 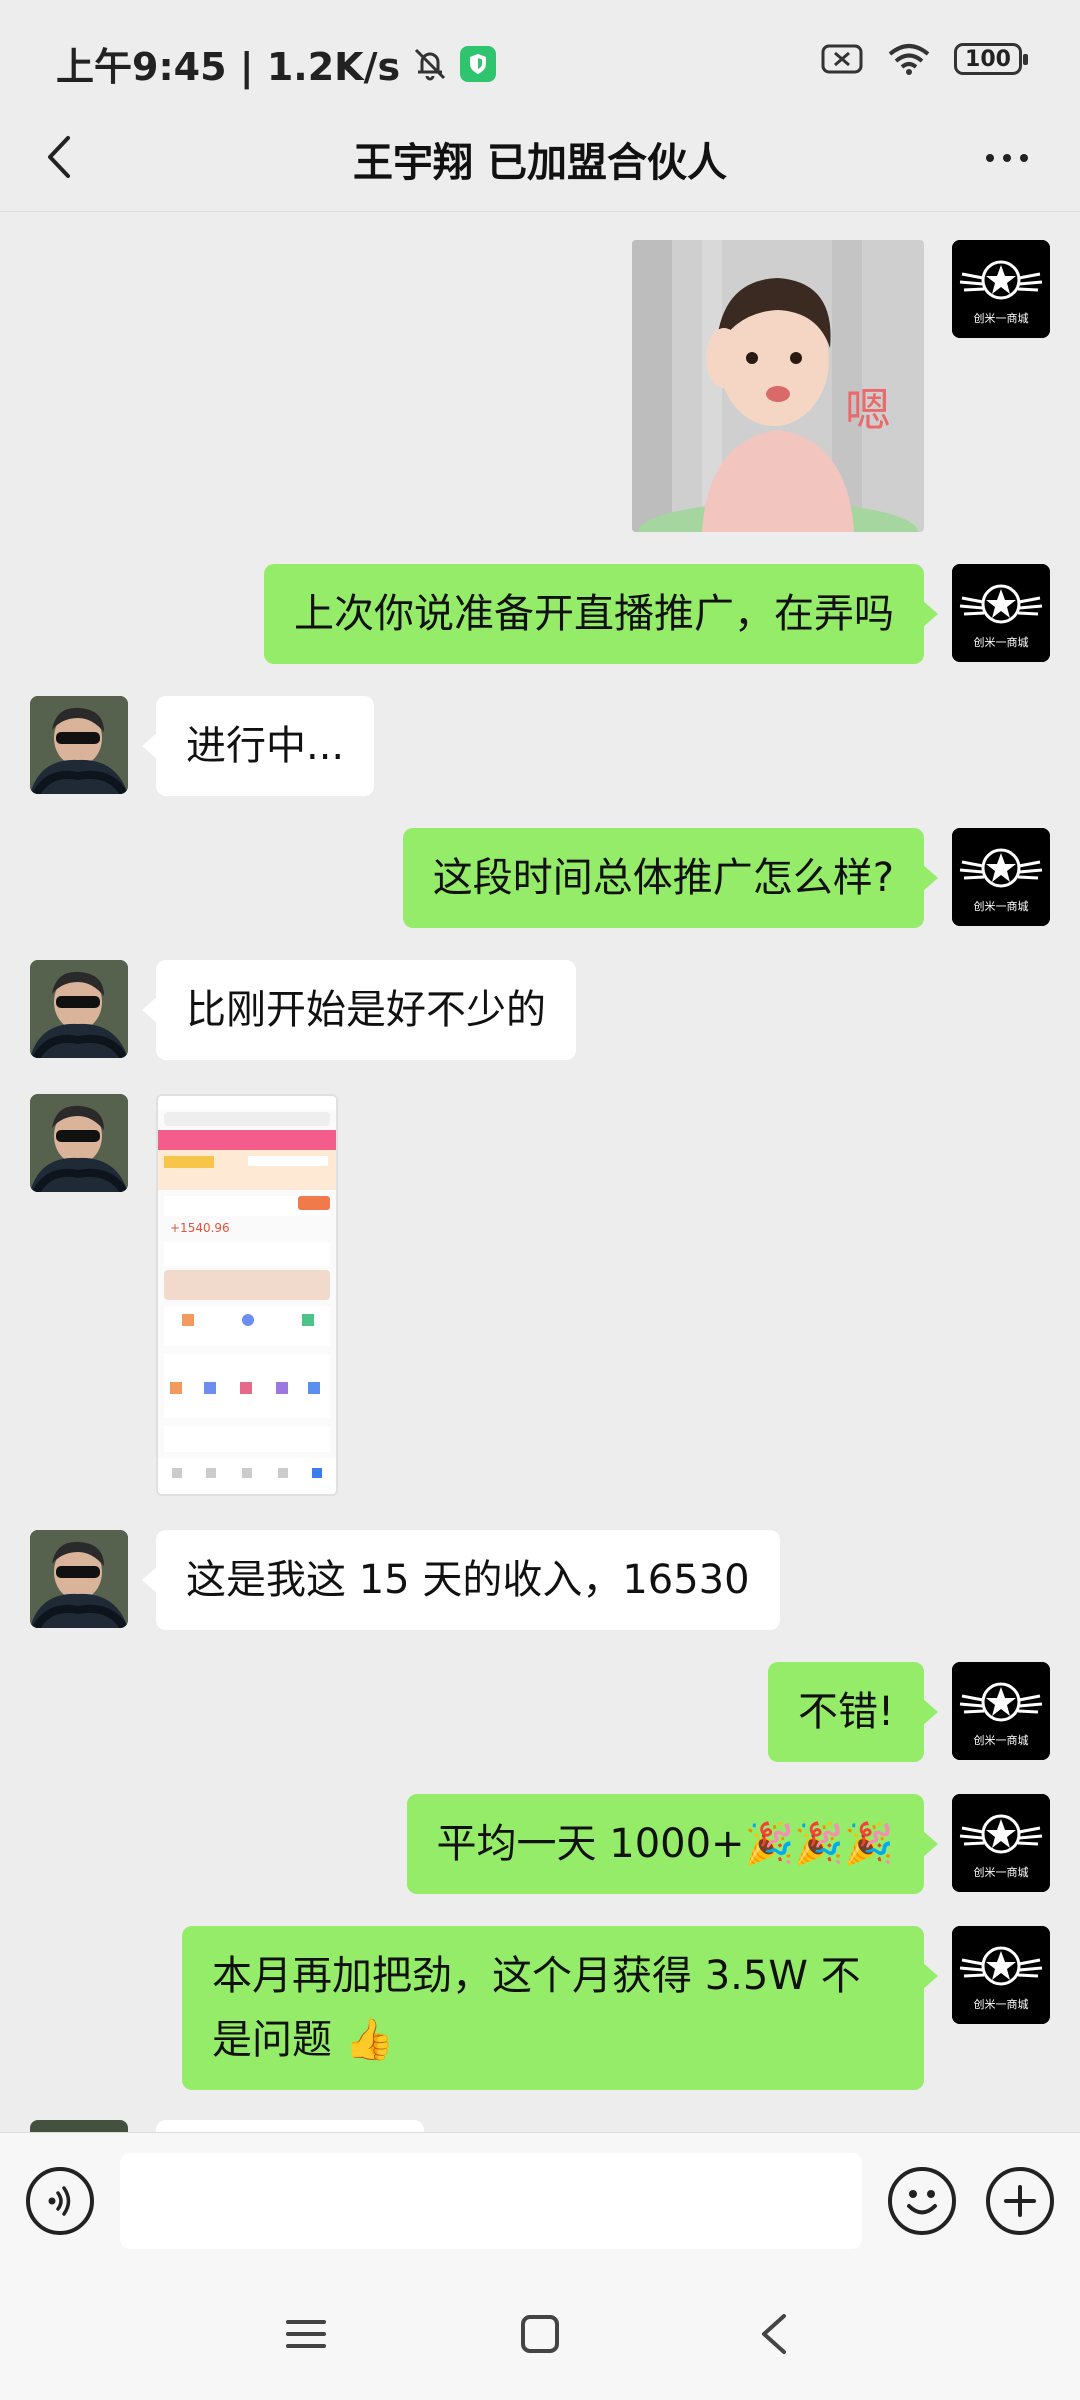 I want to click on plus-icon, so click(x=1020, y=2201).